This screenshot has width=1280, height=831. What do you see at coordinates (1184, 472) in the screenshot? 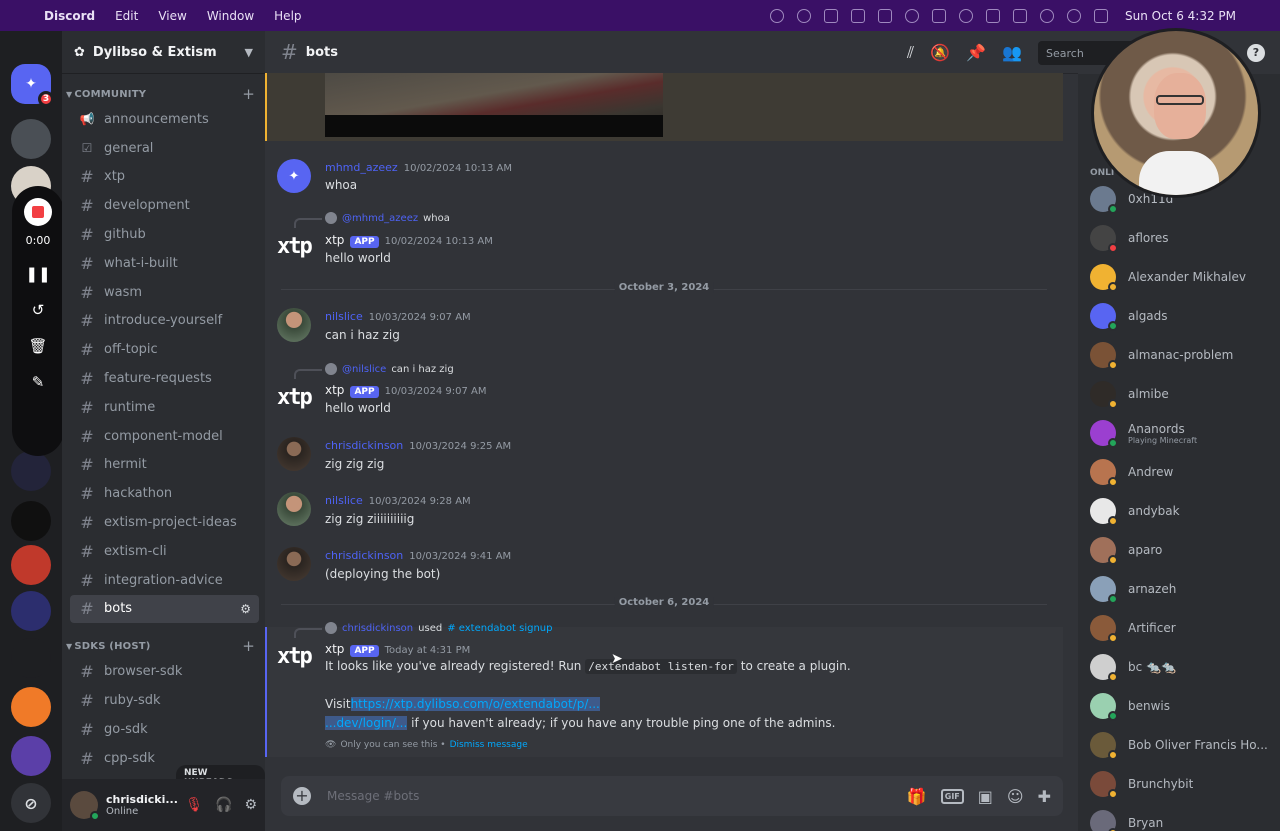
I see `member-item: Andrew` at bounding box center [1184, 472].